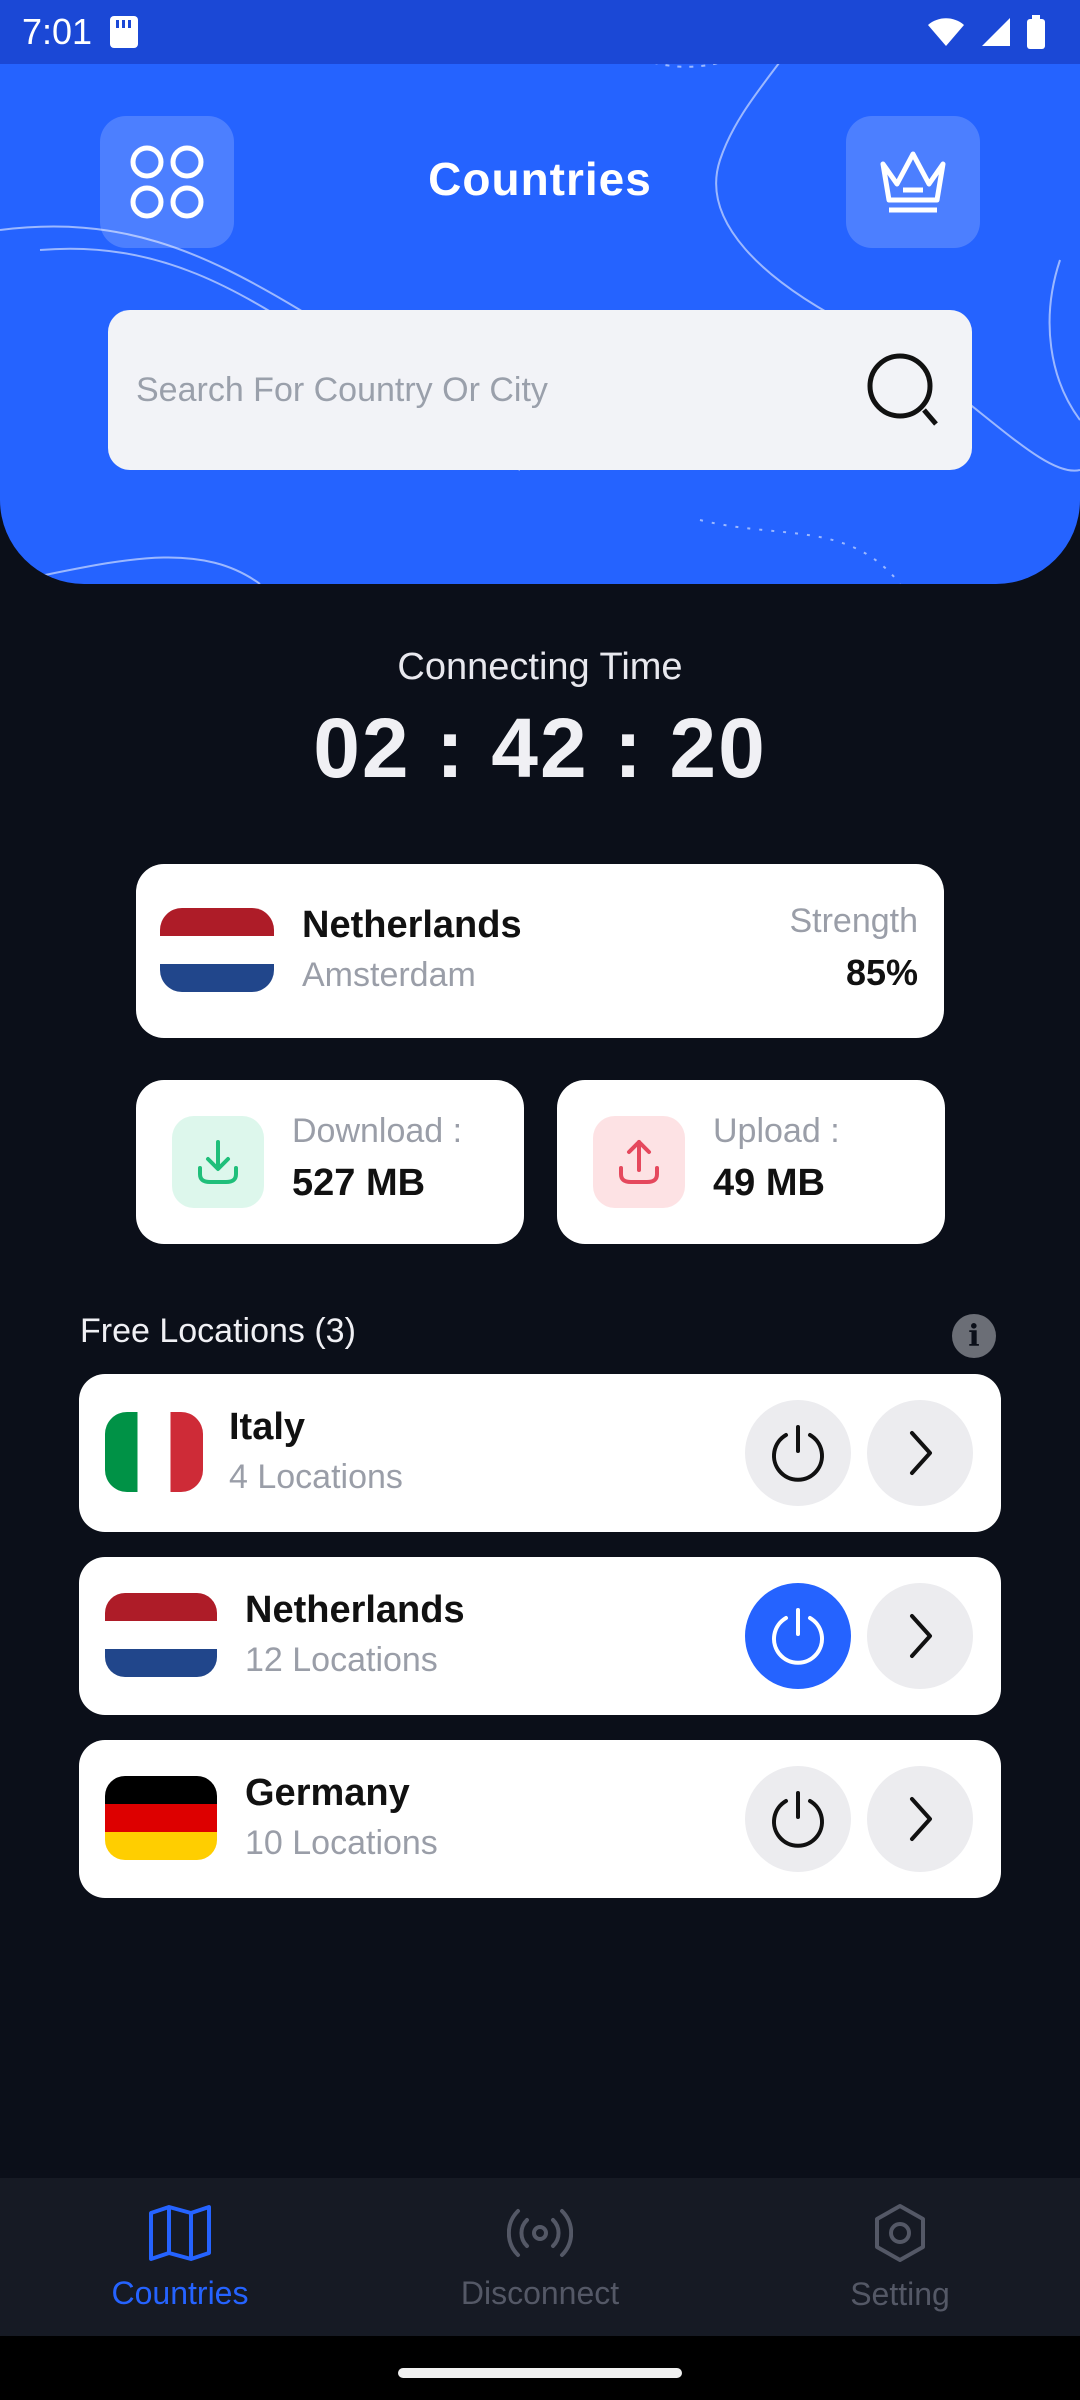 This screenshot has width=1080, height=2400. Describe the element at coordinates (639, 1162) in the screenshot. I see `upload-icon` at that location.